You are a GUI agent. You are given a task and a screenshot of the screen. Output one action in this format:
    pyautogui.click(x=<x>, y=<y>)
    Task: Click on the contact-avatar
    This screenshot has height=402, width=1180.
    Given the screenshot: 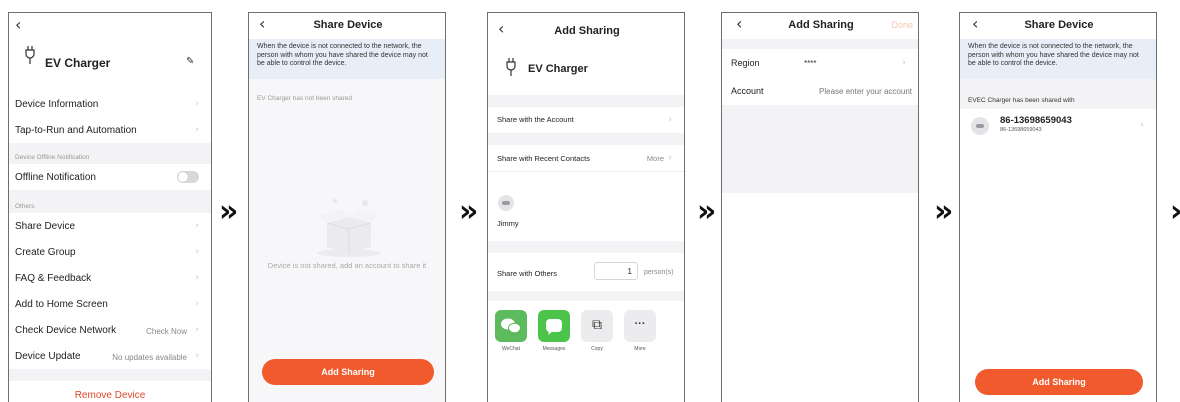 What is the action you would take?
    pyautogui.click(x=506, y=203)
    